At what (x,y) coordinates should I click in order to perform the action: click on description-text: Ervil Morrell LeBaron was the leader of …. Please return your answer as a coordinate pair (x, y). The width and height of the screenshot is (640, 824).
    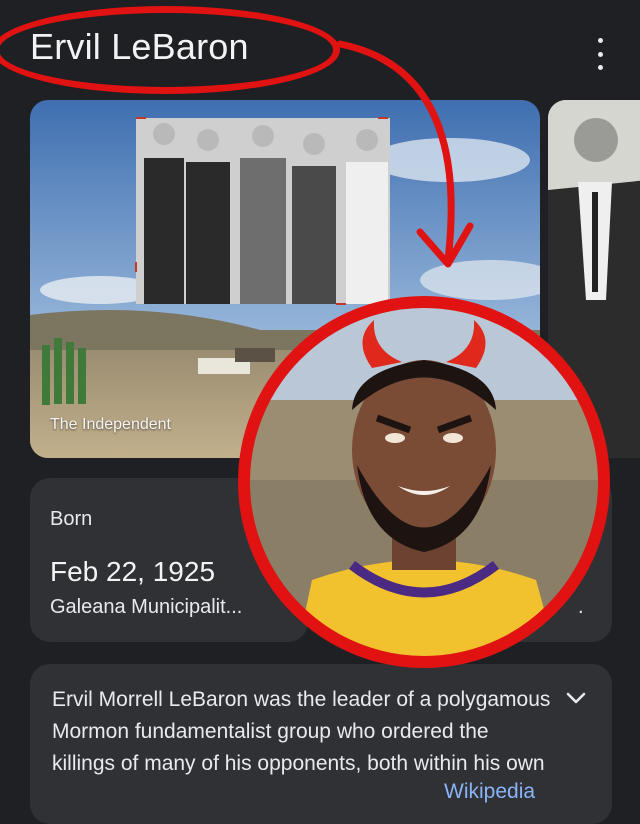
    Looking at the image, I should click on (301, 731).